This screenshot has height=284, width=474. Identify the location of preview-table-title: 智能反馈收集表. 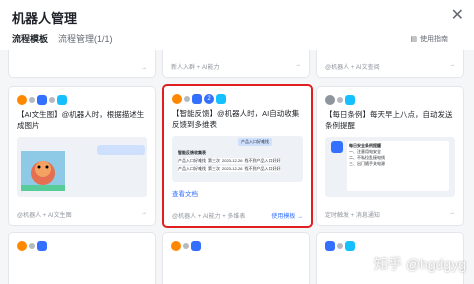
(192, 152).